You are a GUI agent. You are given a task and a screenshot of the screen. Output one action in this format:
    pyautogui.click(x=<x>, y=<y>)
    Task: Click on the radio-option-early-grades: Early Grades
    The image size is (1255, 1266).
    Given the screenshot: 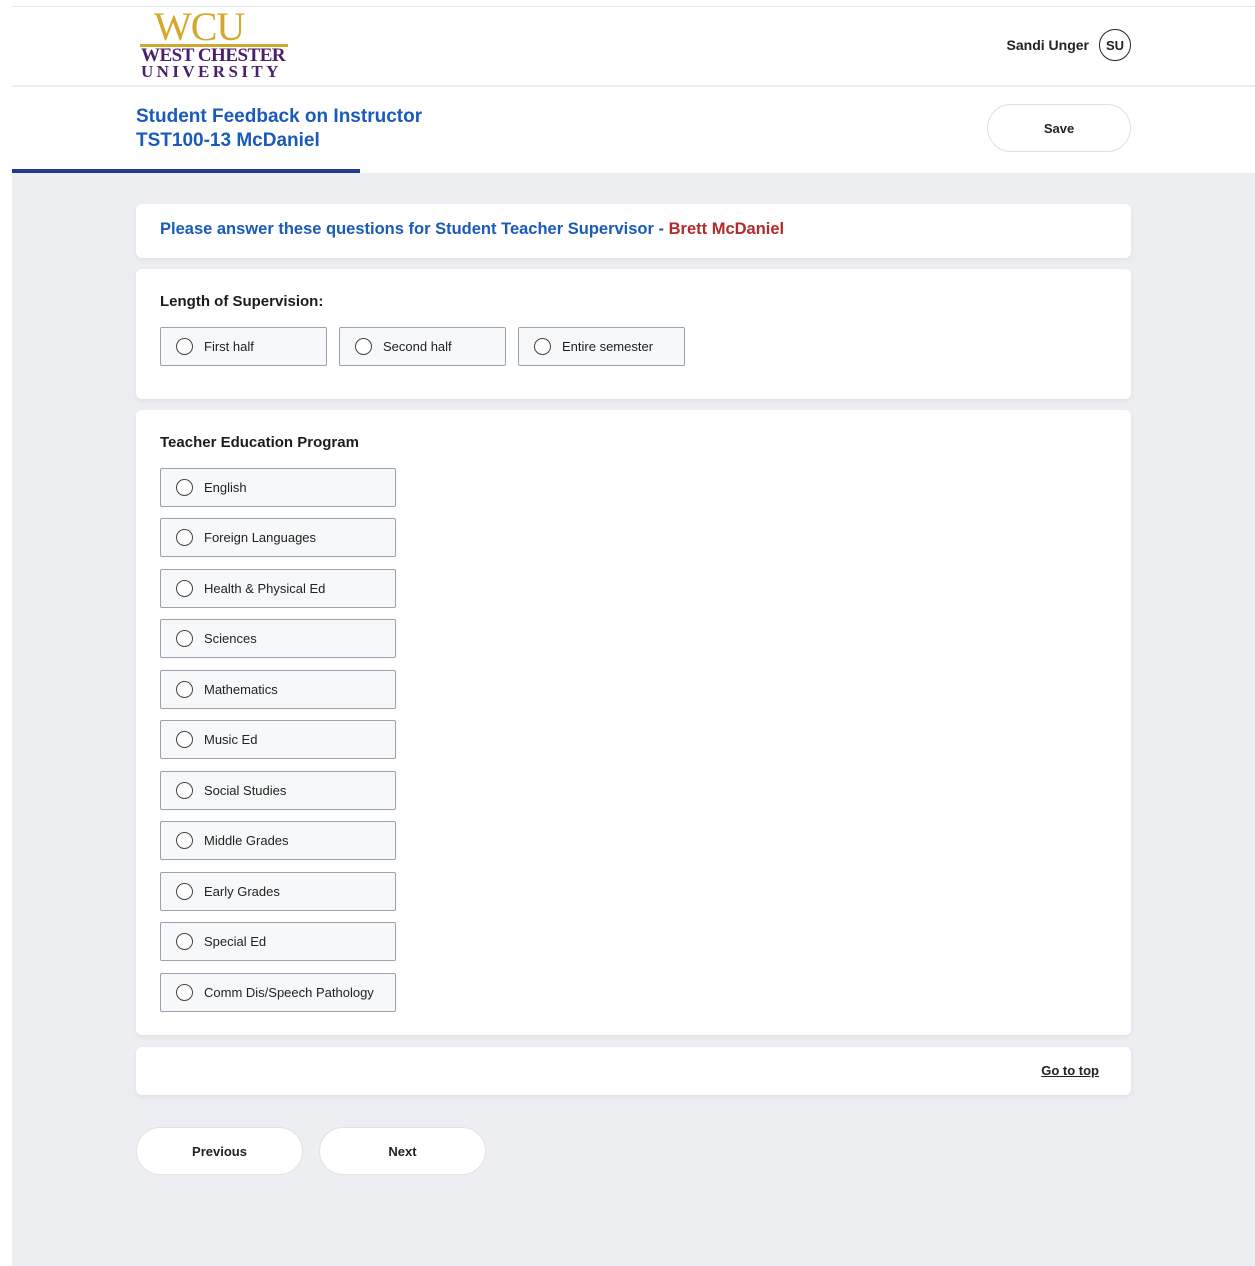 What is the action you would take?
    pyautogui.click(x=278, y=891)
    